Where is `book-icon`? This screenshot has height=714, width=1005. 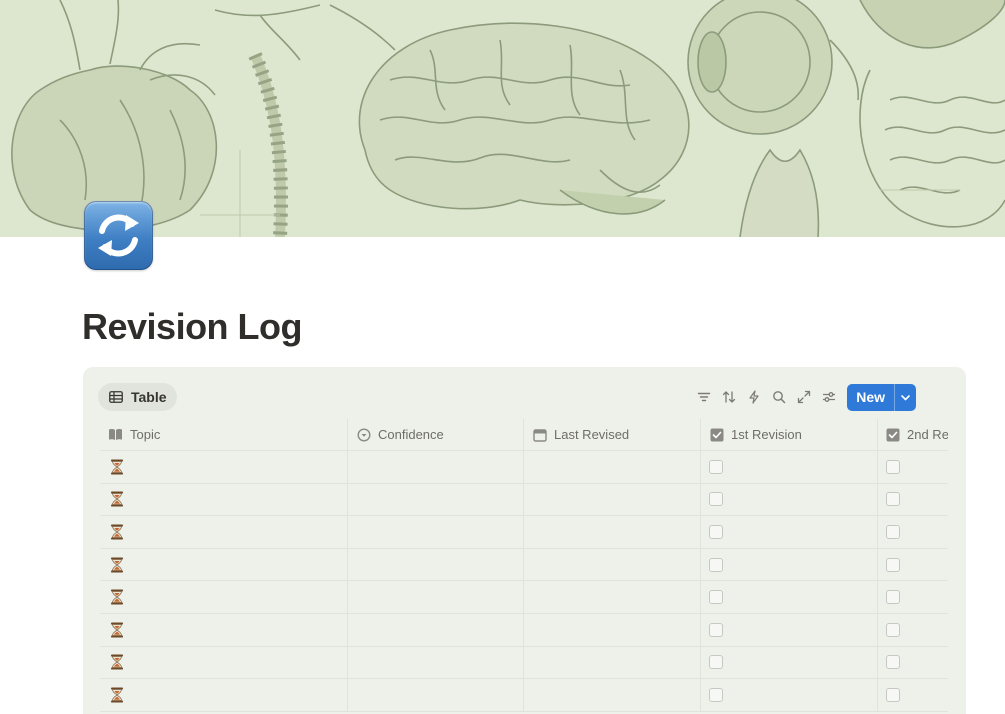
book-icon is located at coordinates (115, 434).